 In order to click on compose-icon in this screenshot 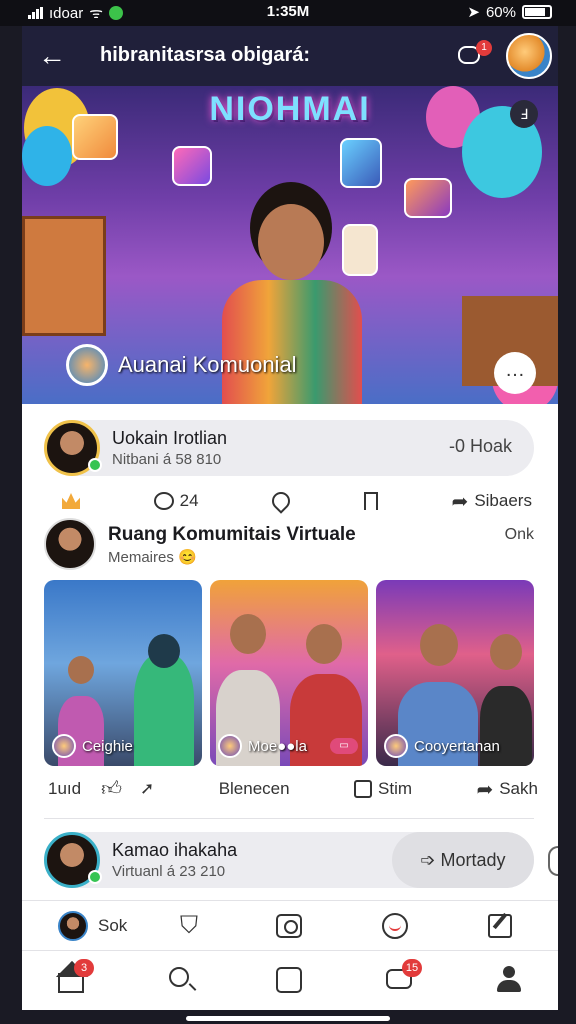, I will do `click(500, 926)`.